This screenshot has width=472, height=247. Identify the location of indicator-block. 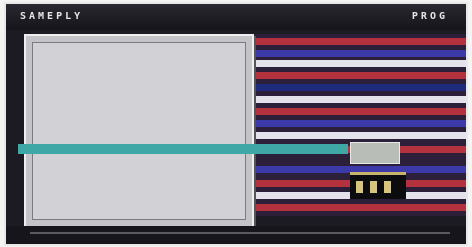
(378, 185).